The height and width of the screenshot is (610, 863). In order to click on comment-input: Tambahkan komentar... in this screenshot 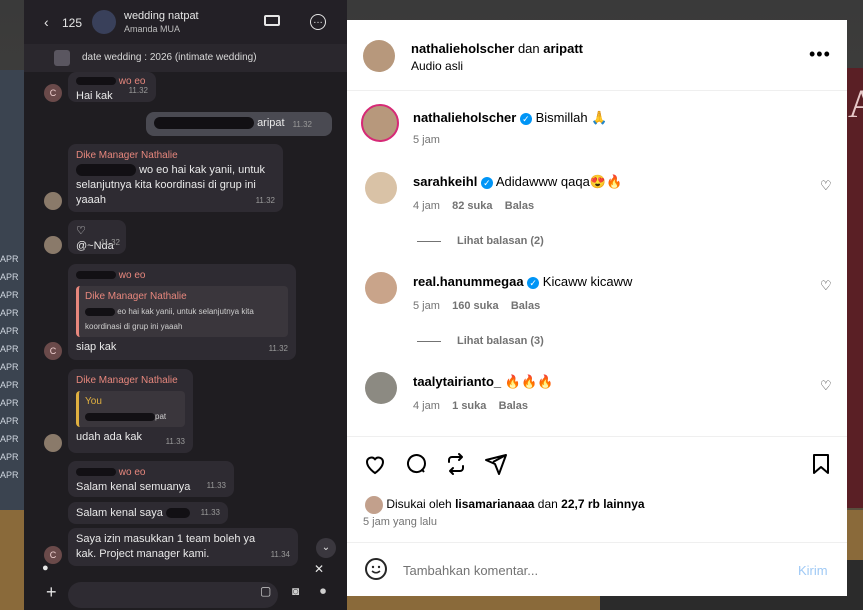, I will do `click(470, 570)`.